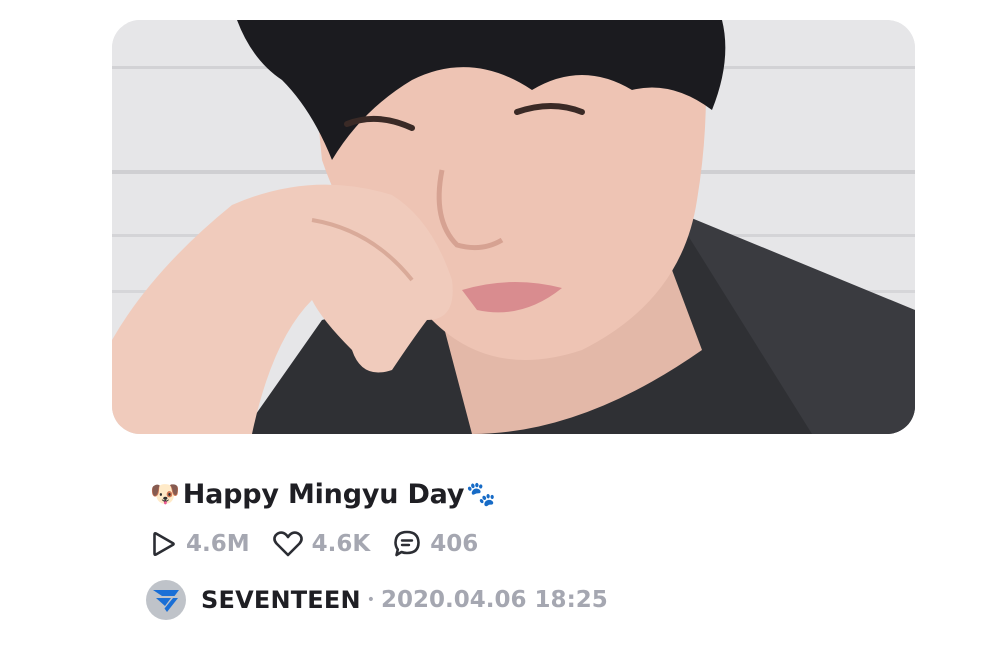  I want to click on post-date: 2020.04.06 18:25, so click(494, 600).